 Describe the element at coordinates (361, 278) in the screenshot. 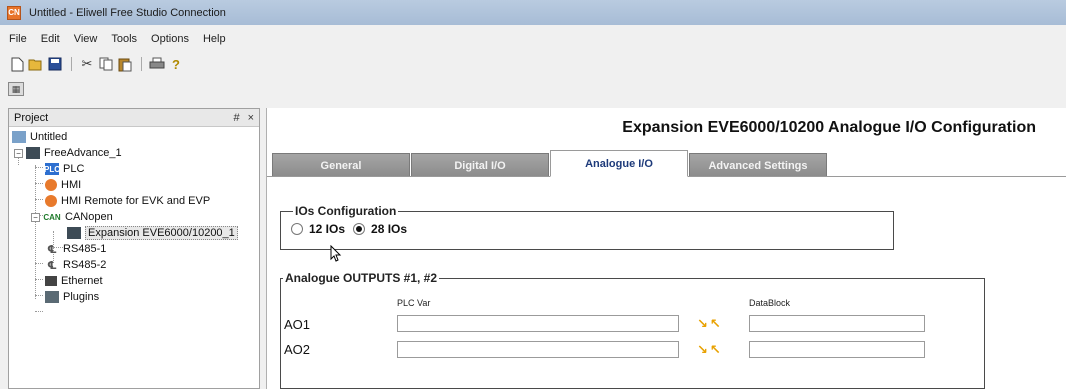

I see `analogue-outputs-legend: Analogue OUTPUTS #1, #2` at that location.